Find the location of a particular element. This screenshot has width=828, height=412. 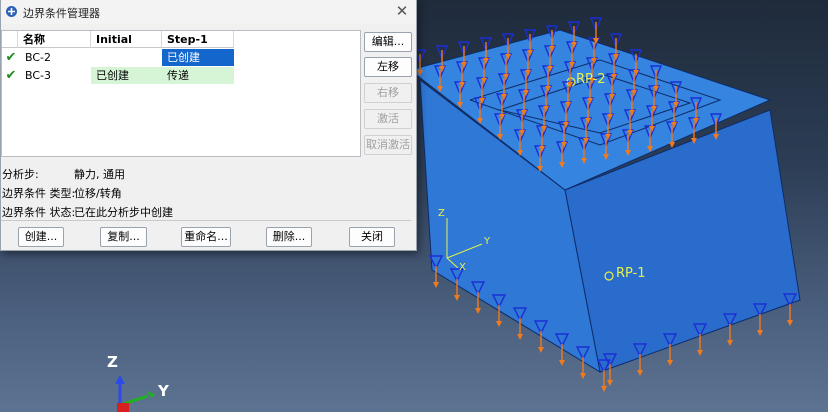

row1-check-icon: ✔ is located at coordinates (11, 57).